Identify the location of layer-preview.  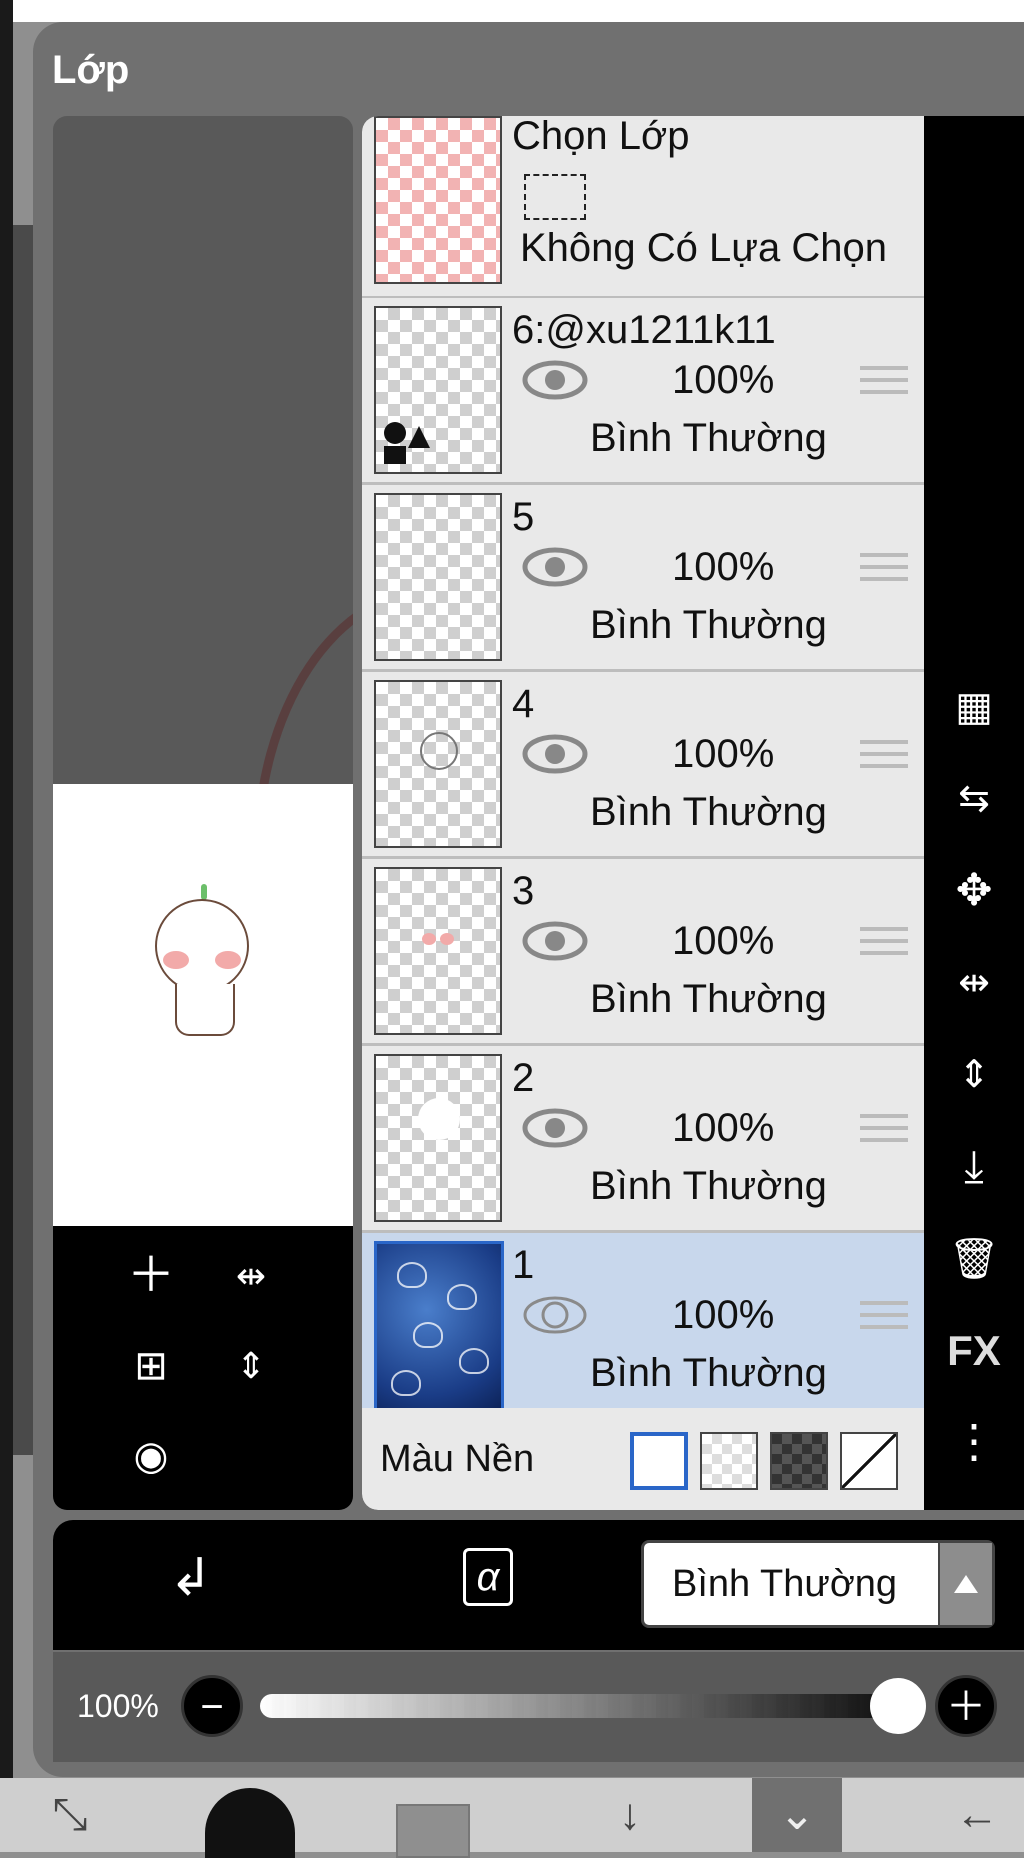
(203, 1005).